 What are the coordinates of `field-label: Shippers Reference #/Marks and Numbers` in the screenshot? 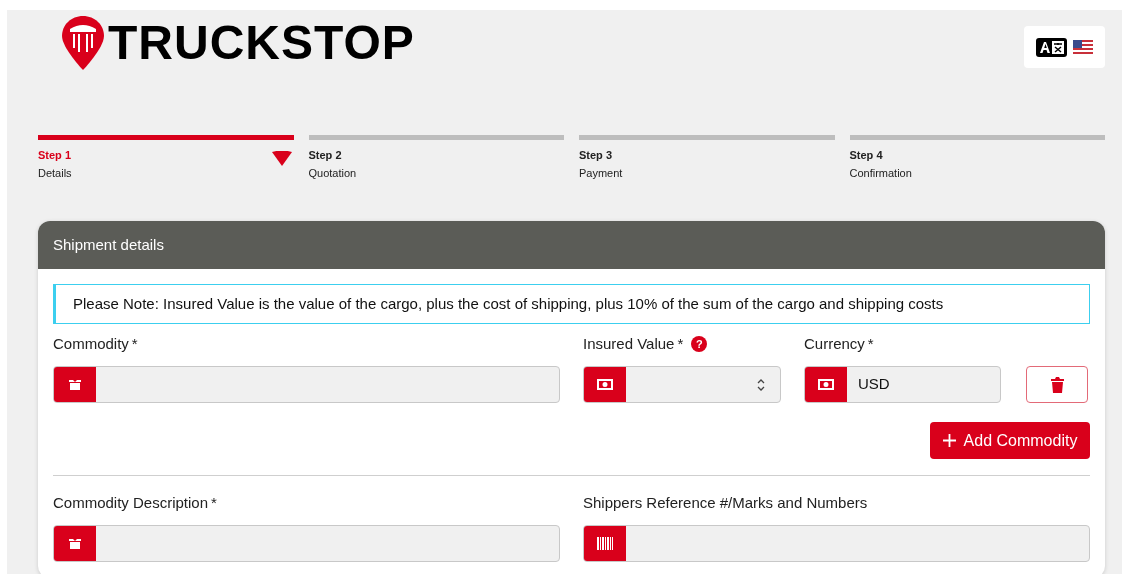 It's located at (725, 502).